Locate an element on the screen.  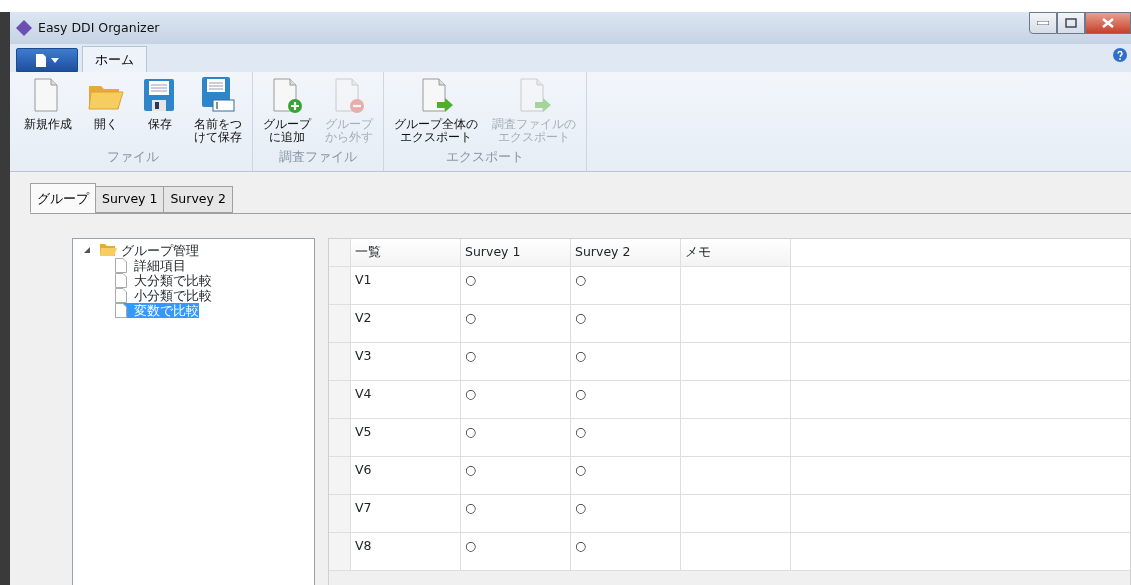
ribbon-tab: ホーム is located at coordinates (114, 59).